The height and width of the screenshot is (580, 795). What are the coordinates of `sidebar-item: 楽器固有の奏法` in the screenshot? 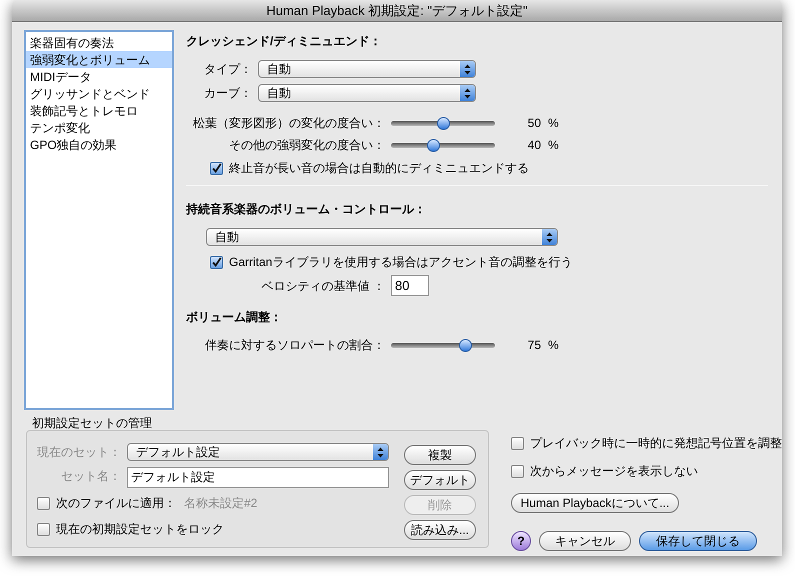 It's located at (99, 42).